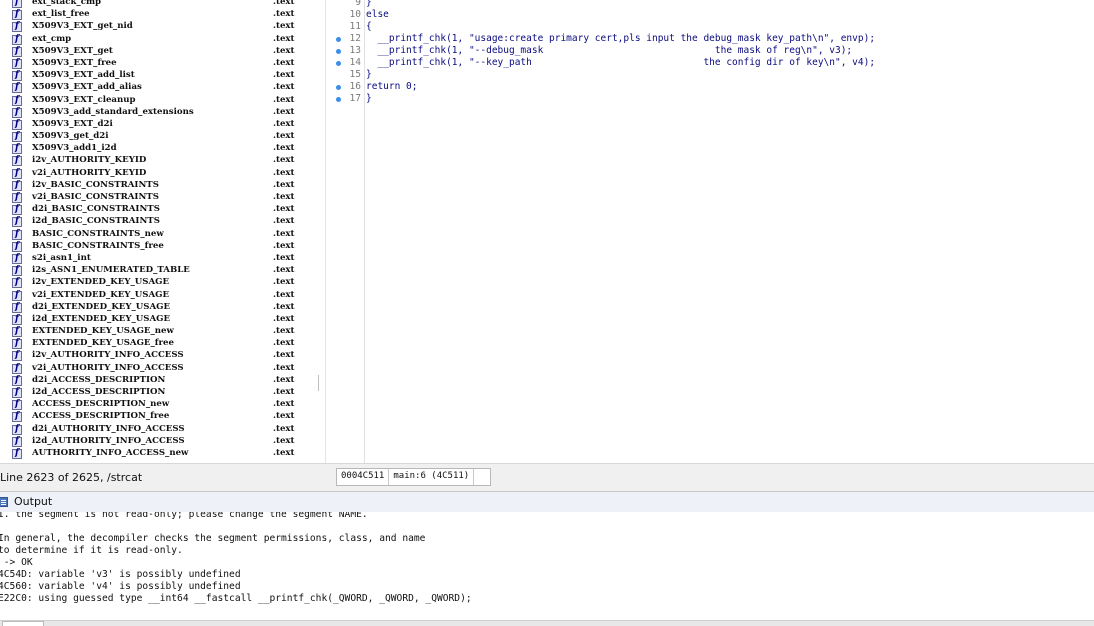 This screenshot has height=626, width=1094. What do you see at coordinates (162, 76) in the screenshot?
I see `function-row: X509V3_EXT_add_list .text` at bounding box center [162, 76].